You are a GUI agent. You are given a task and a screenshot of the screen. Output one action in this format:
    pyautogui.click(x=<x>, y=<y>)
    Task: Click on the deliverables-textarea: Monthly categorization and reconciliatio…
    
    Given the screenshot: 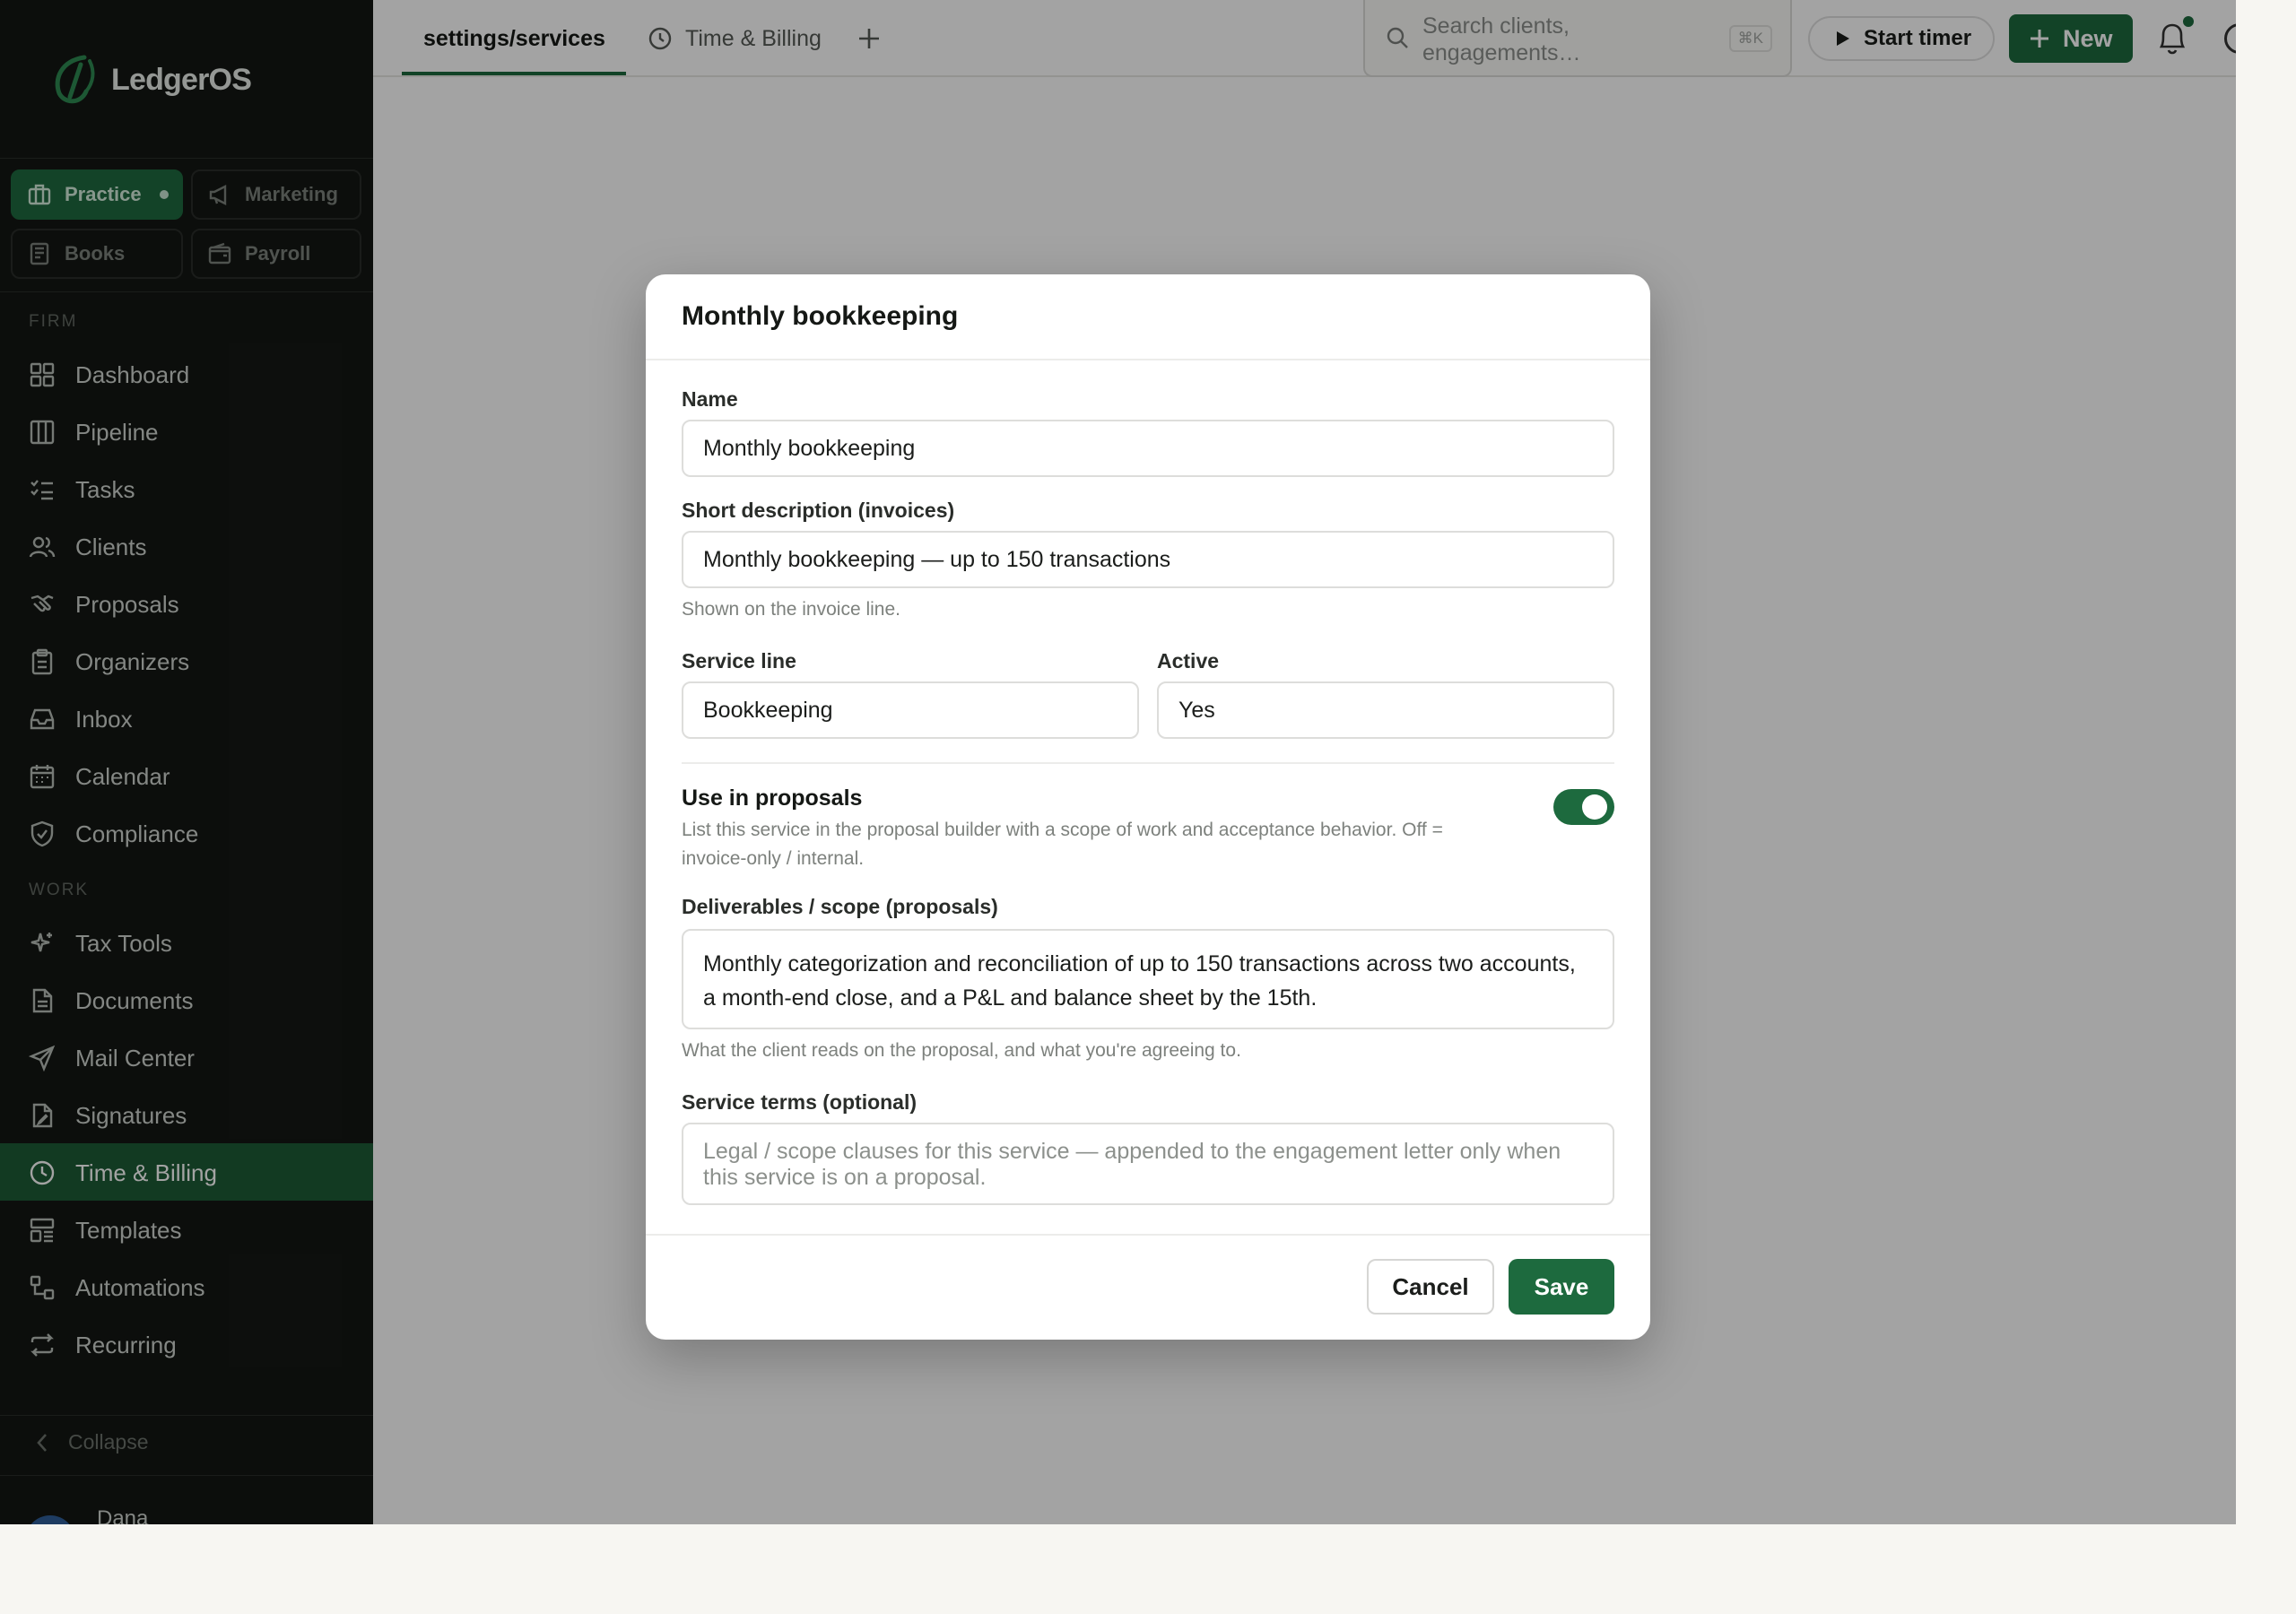 What is the action you would take?
    pyautogui.click(x=1148, y=979)
    